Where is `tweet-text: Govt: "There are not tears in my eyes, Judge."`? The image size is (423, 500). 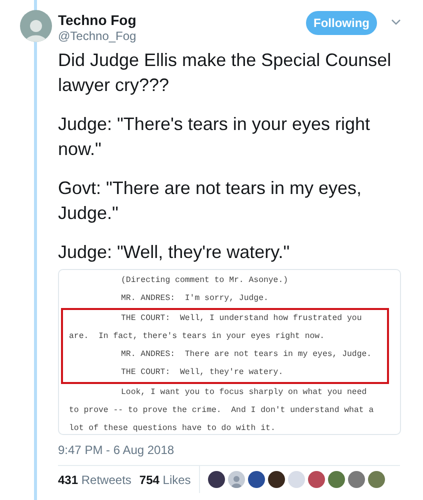
tweet-text: Govt: "There are not tears in my eyes, Judge." is located at coordinates (210, 201).